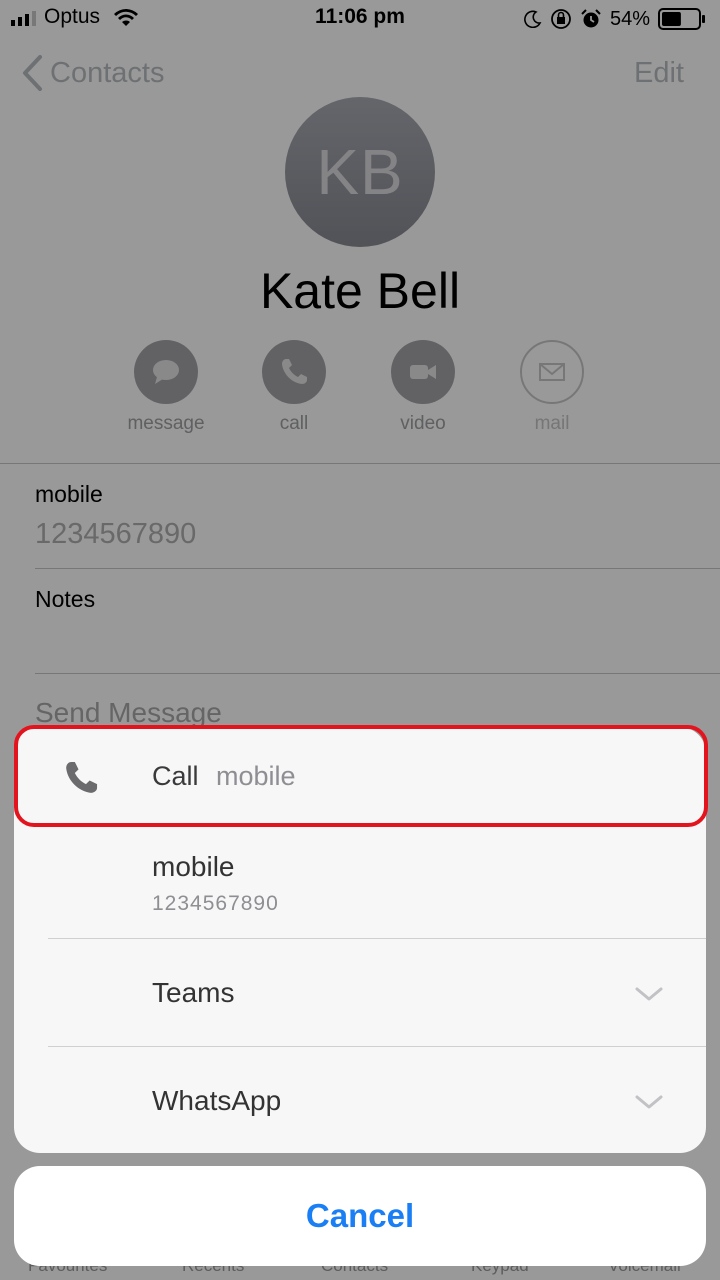  What do you see at coordinates (360, 1216) in the screenshot?
I see `cancel-button: Cancel` at bounding box center [360, 1216].